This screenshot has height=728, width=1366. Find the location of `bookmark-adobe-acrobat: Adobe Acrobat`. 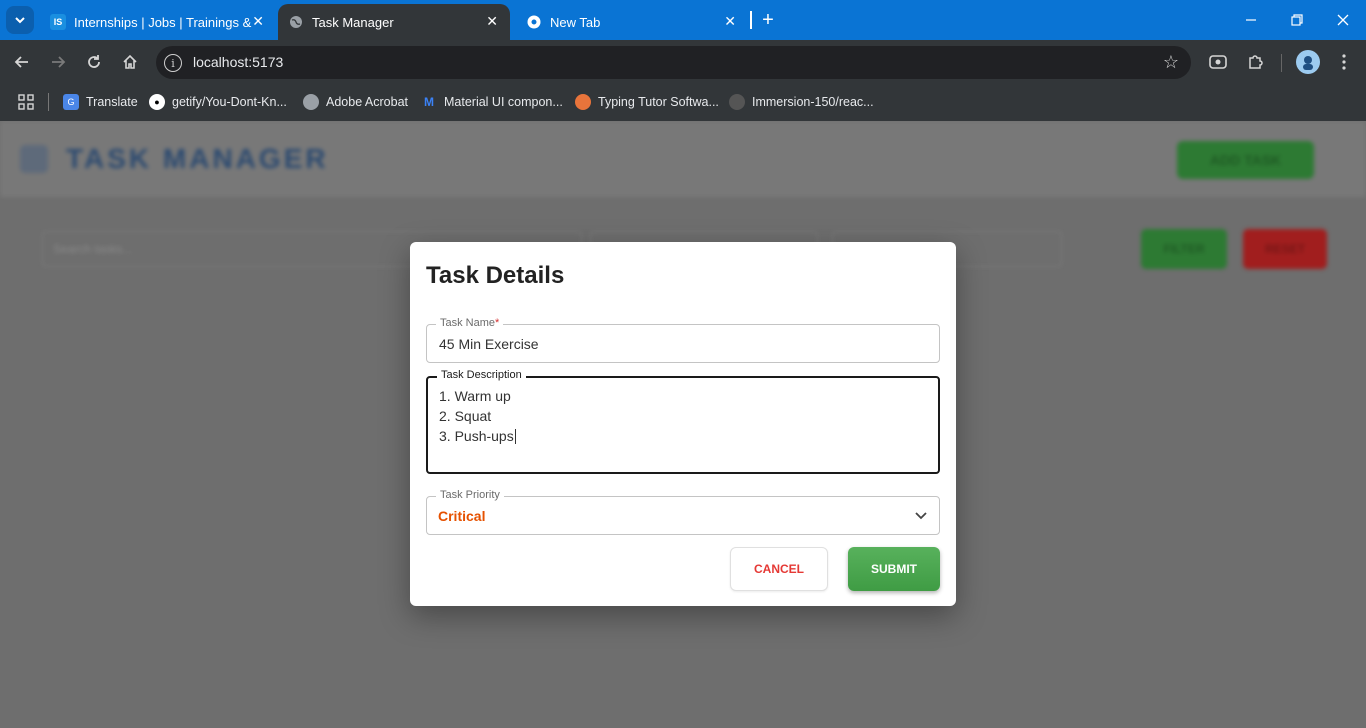

bookmark-adobe-acrobat: Adobe Acrobat is located at coordinates (355, 102).